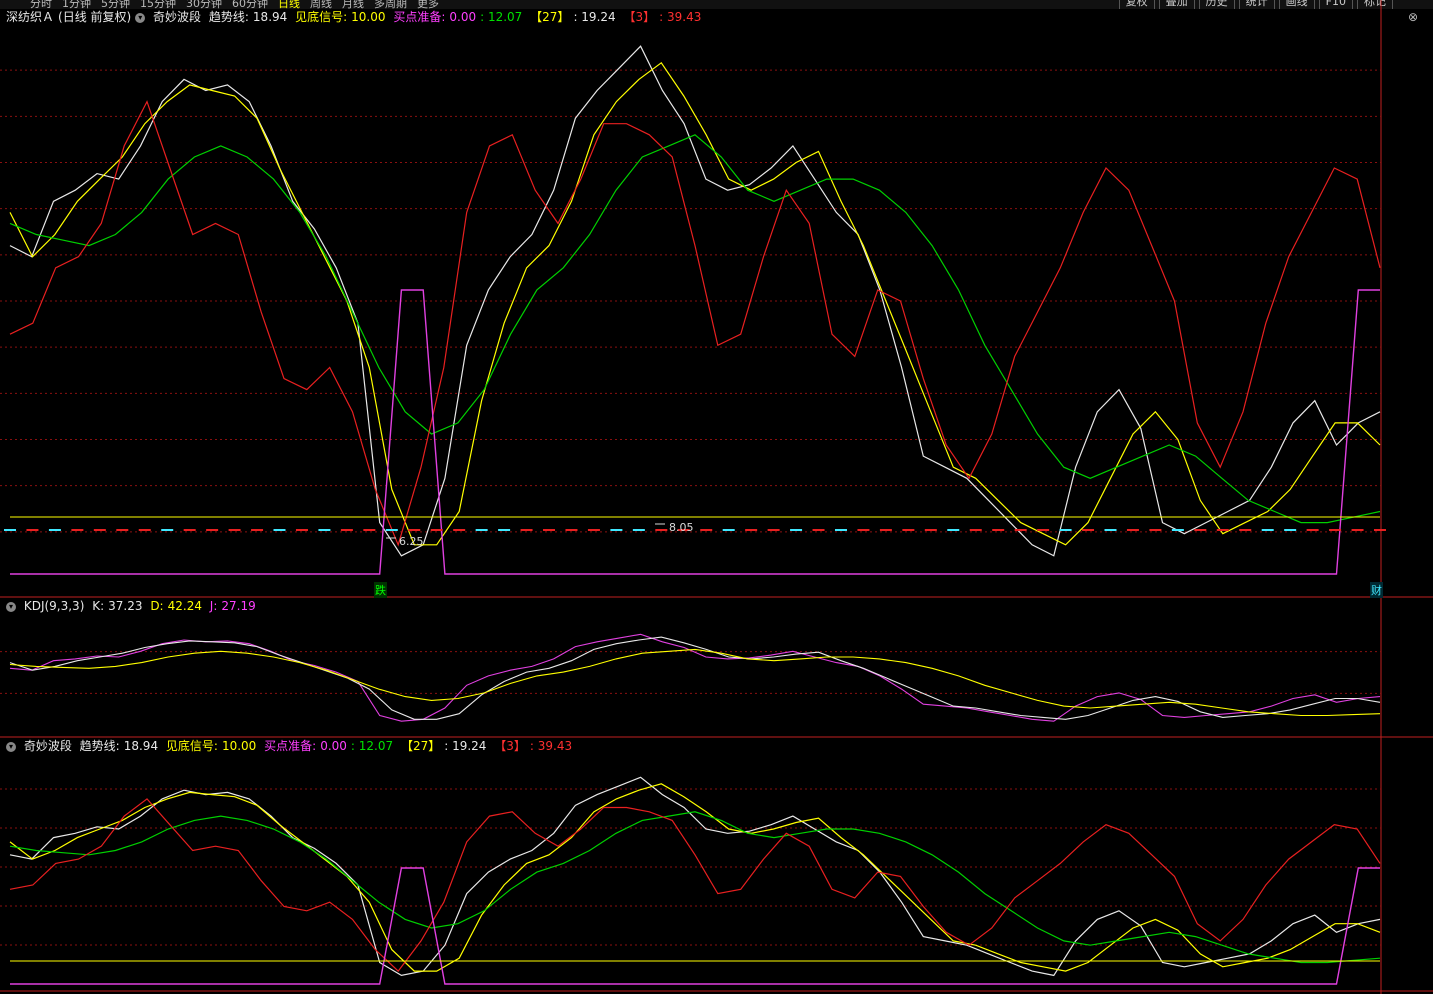 The height and width of the screenshot is (994, 1433). Describe the element at coordinates (1376, 590) in the screenshot. I see `finance-tag: 财` at that location.